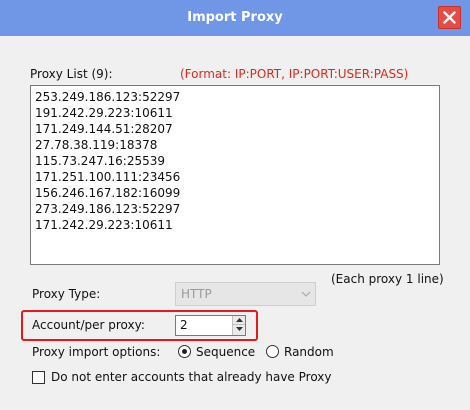 This screenshot has width=470, height=410. I want to click on proxy-list-line: 115.73.247.16:25539, so click(100, 161).